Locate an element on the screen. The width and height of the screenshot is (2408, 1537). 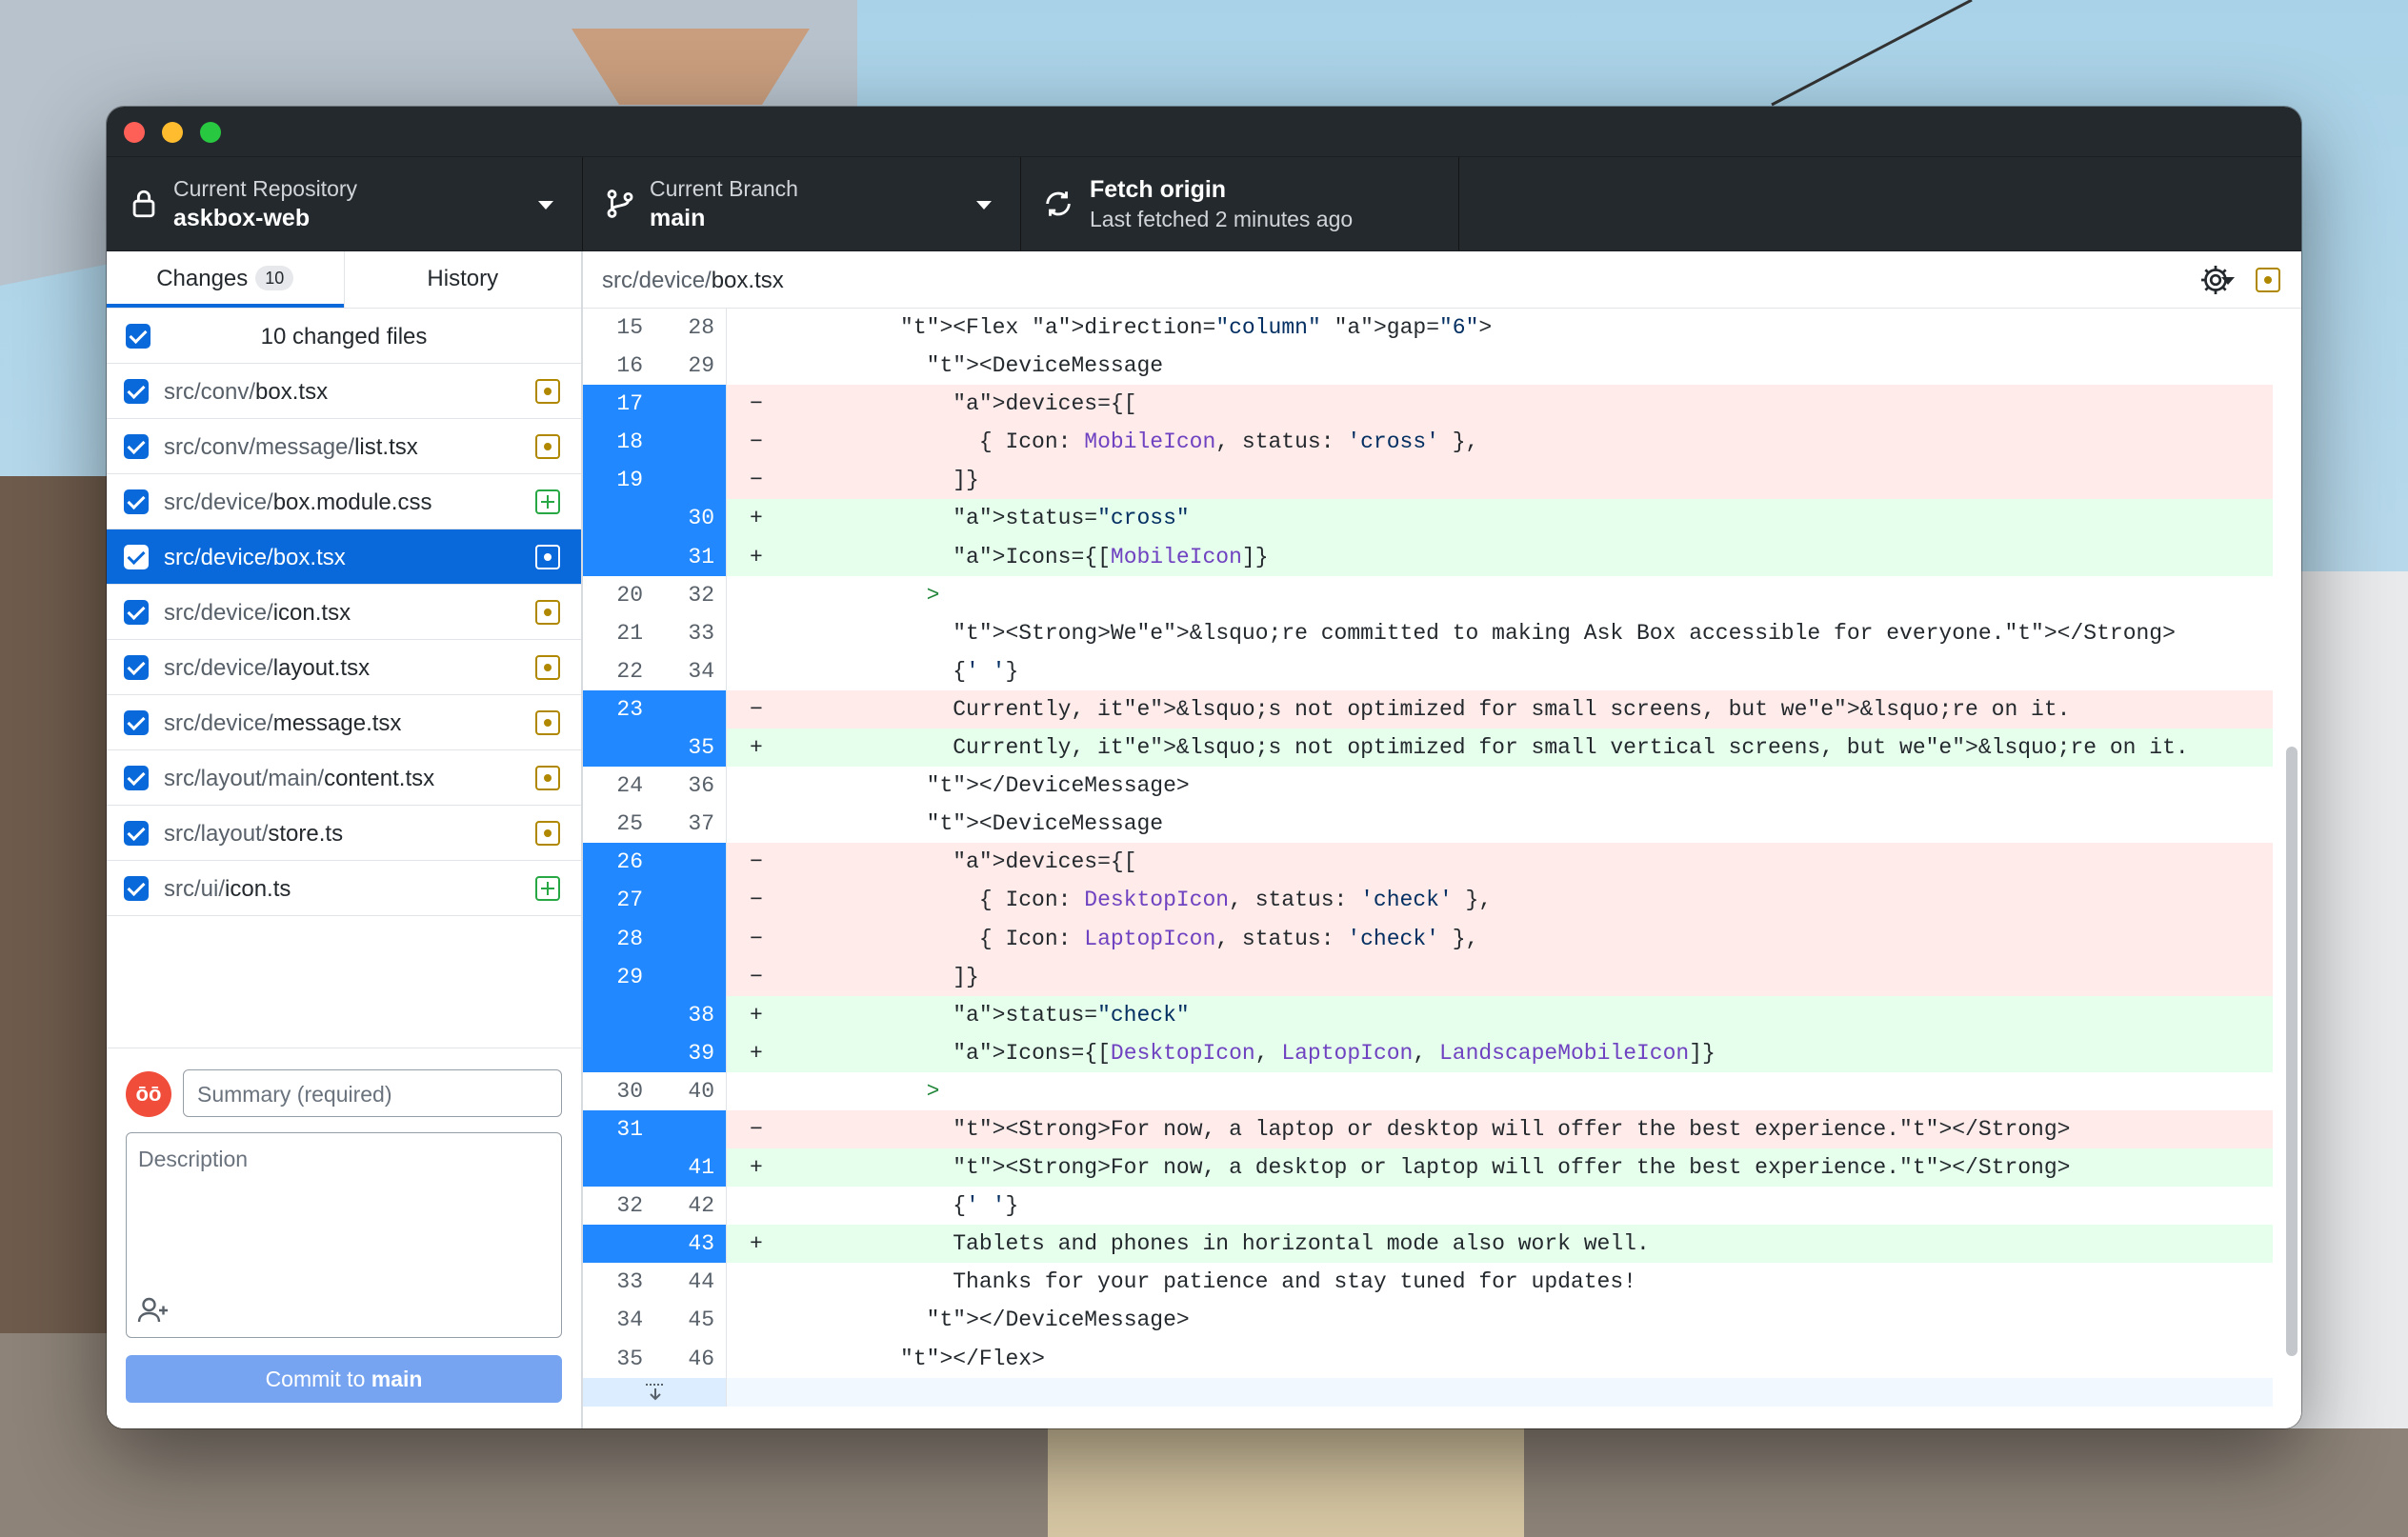
file-name: box.tsx is located at coordinates (309, 557).